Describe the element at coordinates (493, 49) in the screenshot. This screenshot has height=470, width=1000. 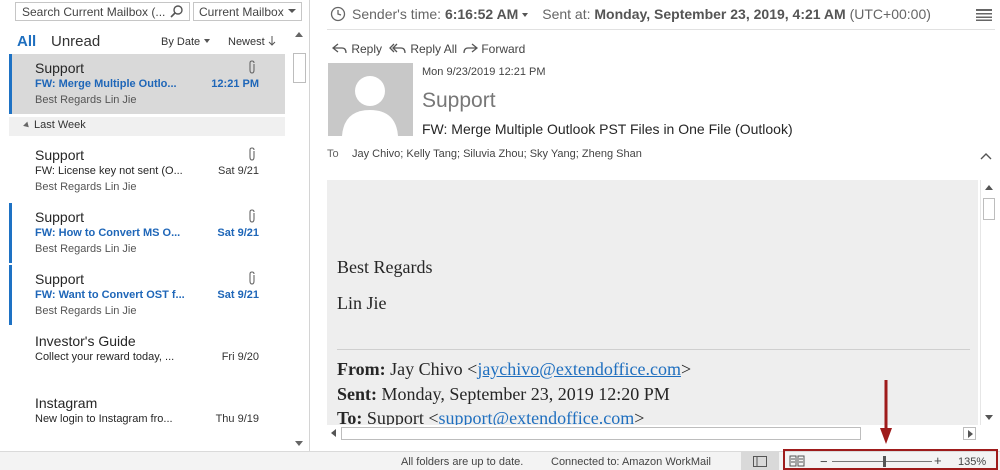
I see `forward-button: Forward` at that location.